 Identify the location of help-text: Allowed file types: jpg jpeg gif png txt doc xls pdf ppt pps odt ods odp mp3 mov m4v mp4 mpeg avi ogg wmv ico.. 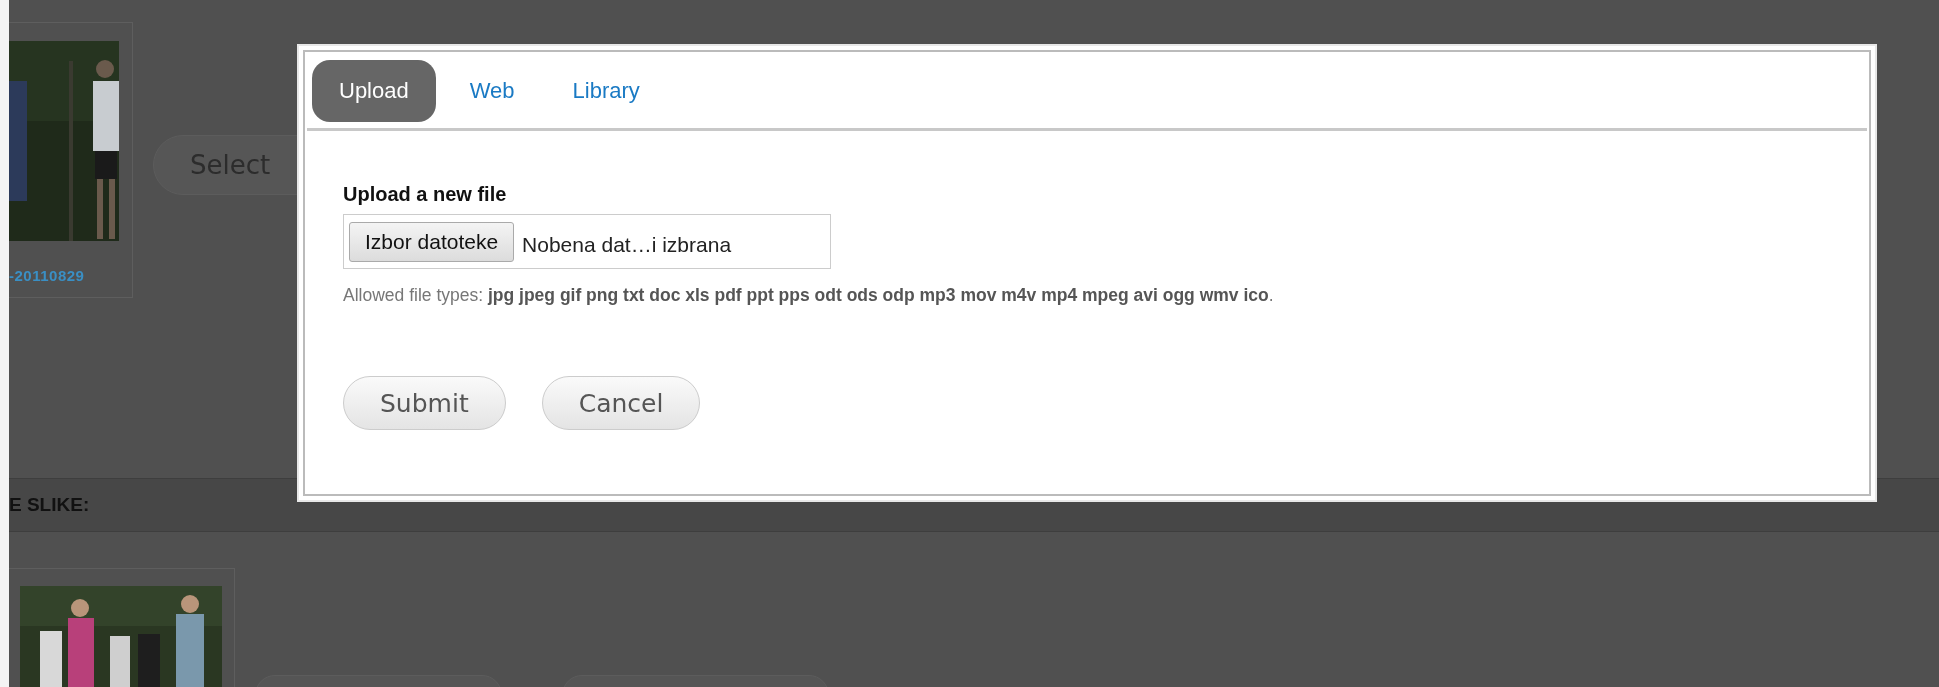
(809, 295).